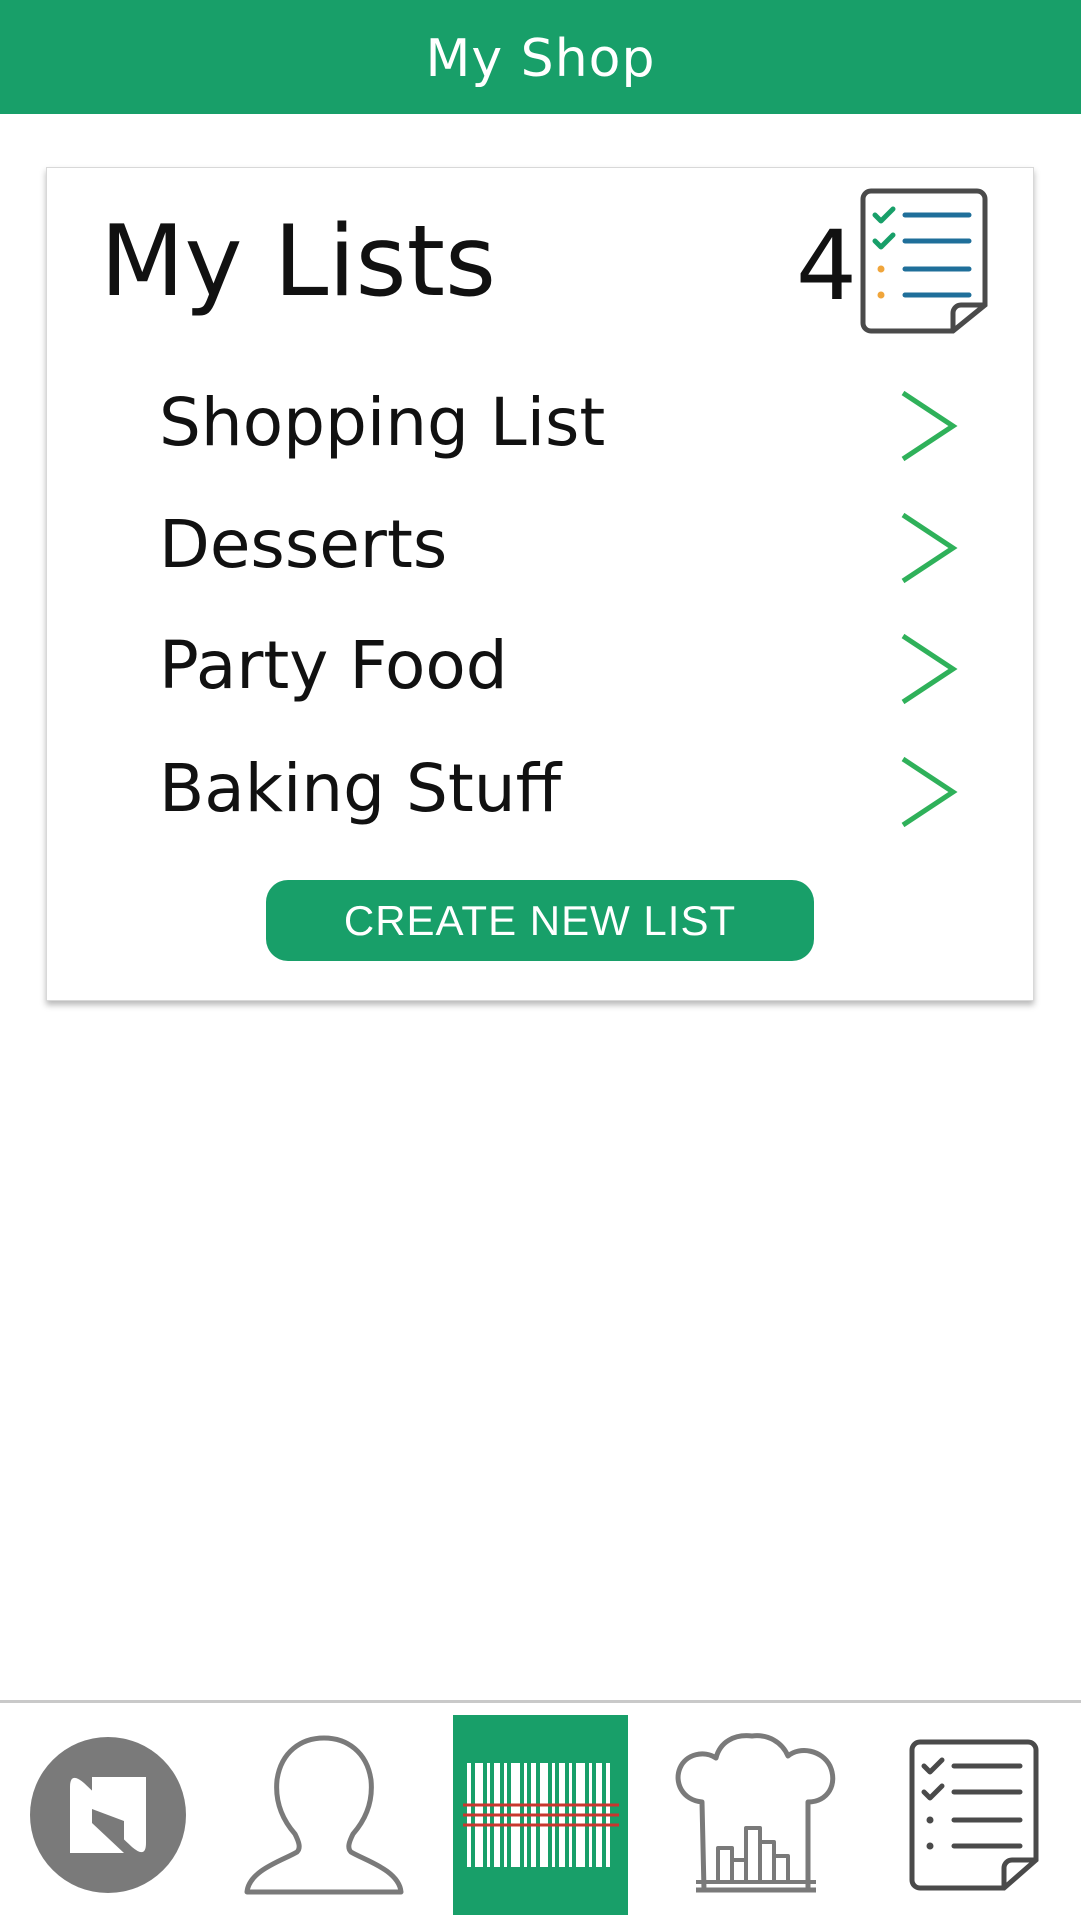  I want to click on nav-recipes-button, so click(756, 1815).